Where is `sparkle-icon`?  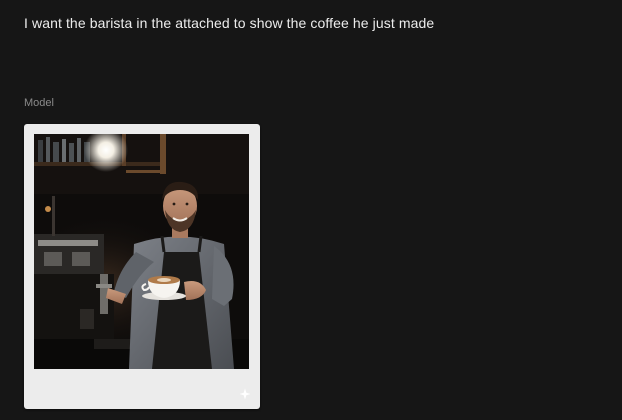
sparkle-icon is located at coordinates (245, 394).